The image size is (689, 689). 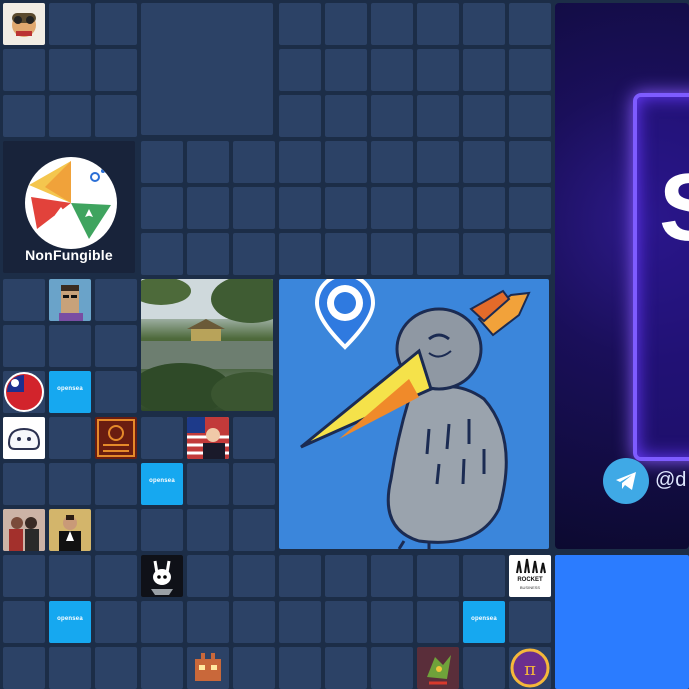 I want to click on kinkakuji-photo-tile, so click(x=207, y=345).